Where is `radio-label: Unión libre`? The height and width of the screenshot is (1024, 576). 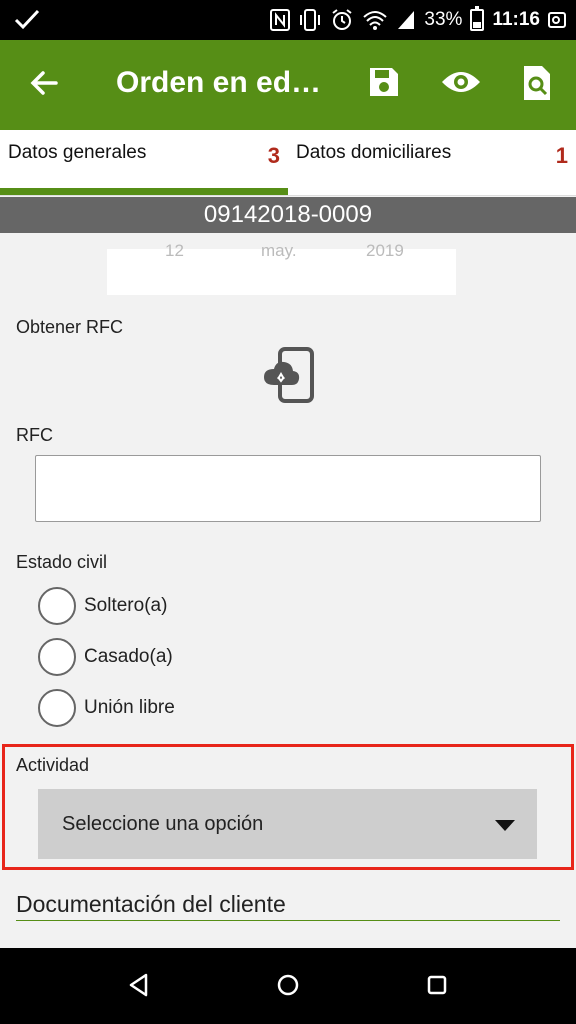
radio-label: Unión libre is located at coordinates (129, 707).